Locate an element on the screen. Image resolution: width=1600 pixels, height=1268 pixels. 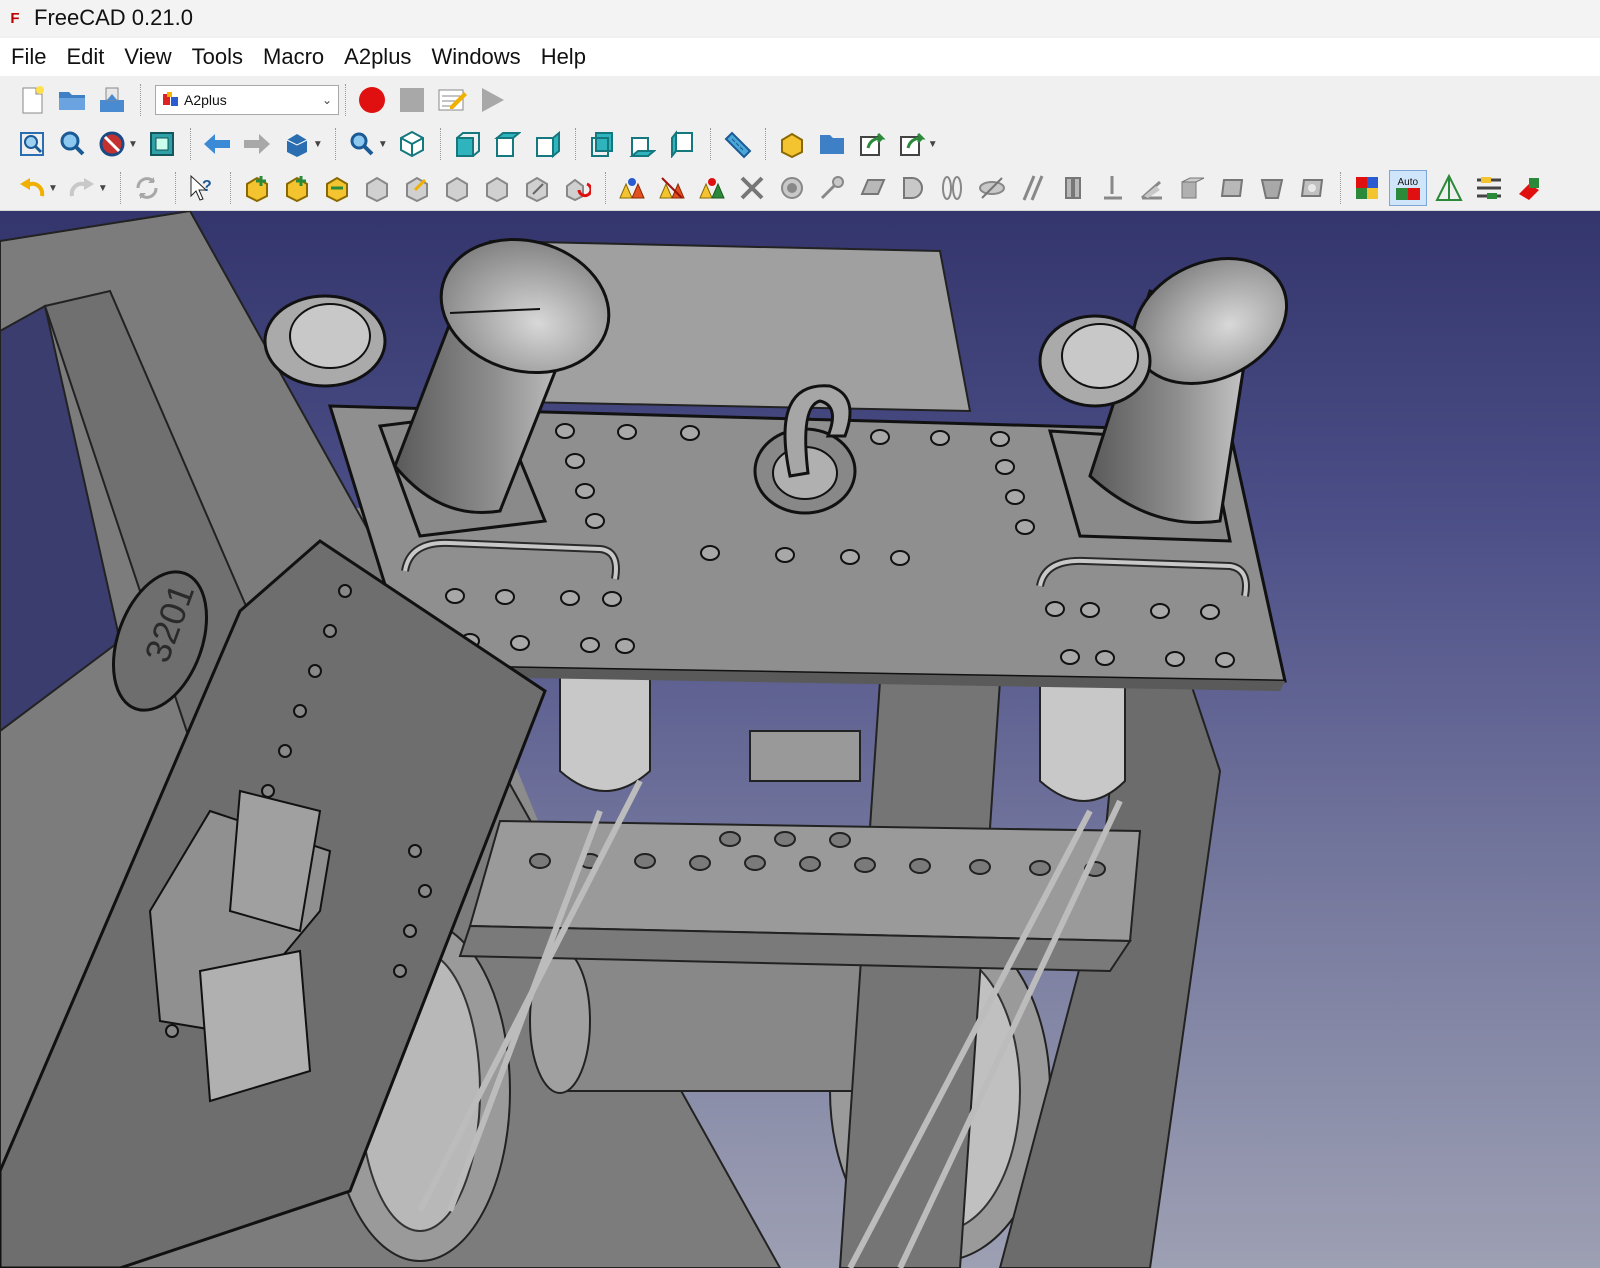
window-title: FreeCAD 0.21.0 is located at coordinates (113, 17).